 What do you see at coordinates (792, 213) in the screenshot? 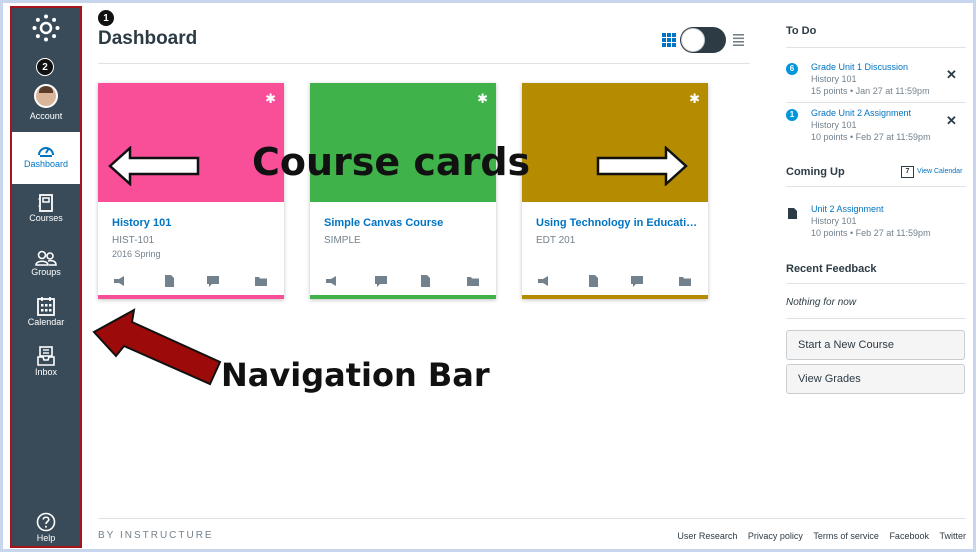
I see `assignment-icon` at bounding box center [792, 213].